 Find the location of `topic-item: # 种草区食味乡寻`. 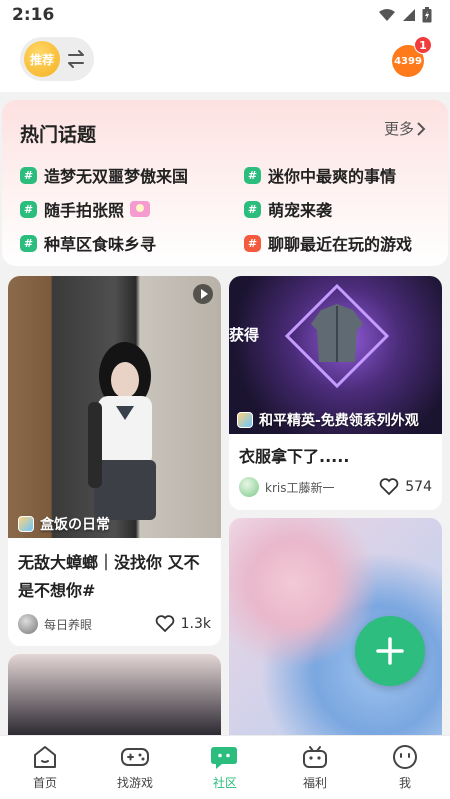

topic-item: # 种草区食味乡寻 is located at coordinates (88, 243).